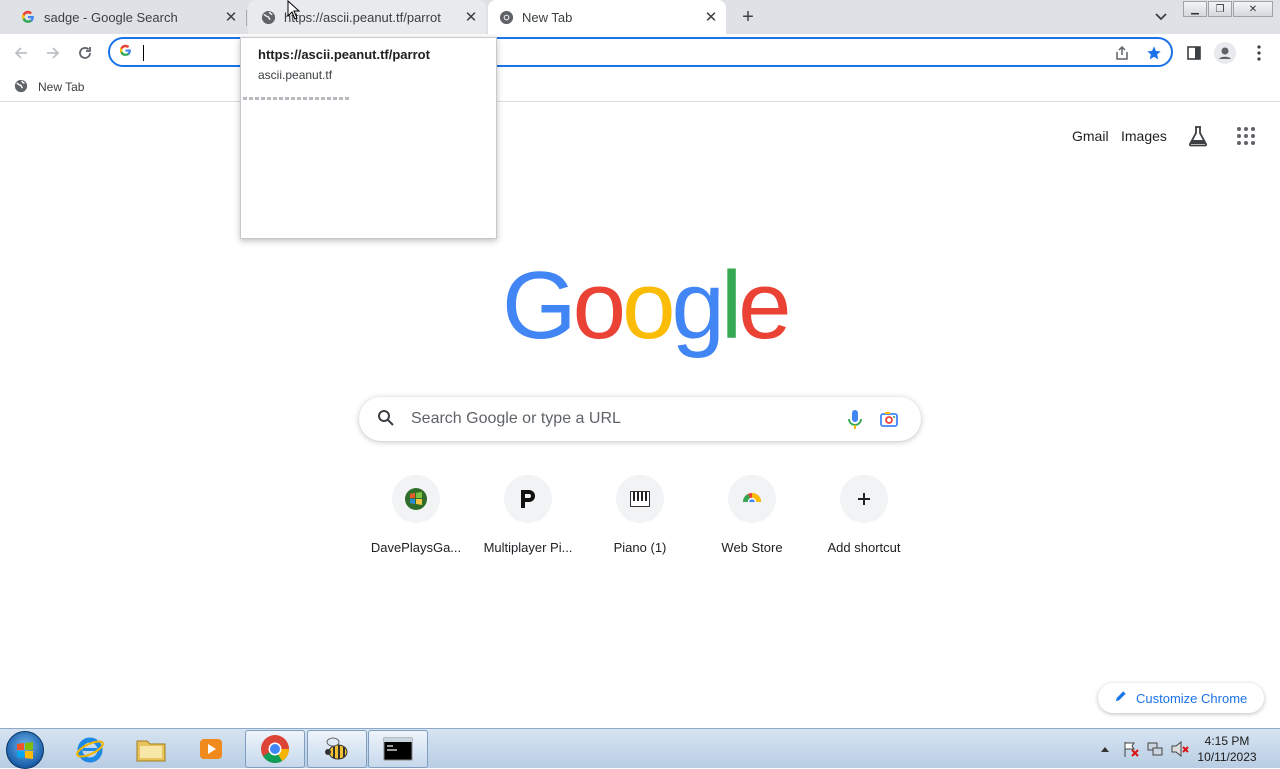 This screenshot has height=769, width=1280. What do you see at coordinates (1227, 741) in the screenshot?
I see `clock-time: 4:15 PM` at bounding box center [1227, 741].